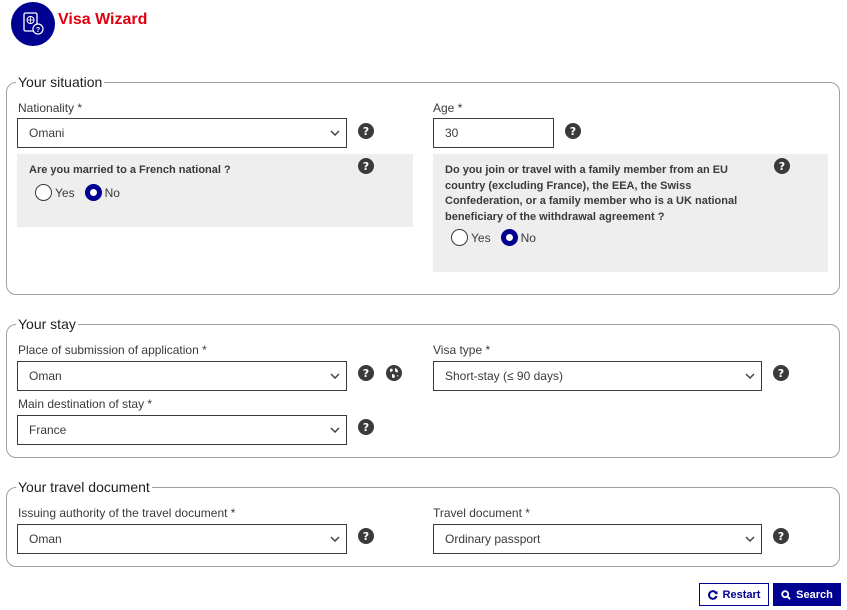  What do you see at coordinates (82, 192) in the screenshot?
I see `married-radio-group: Yes No` at bounding box center [82, 192].